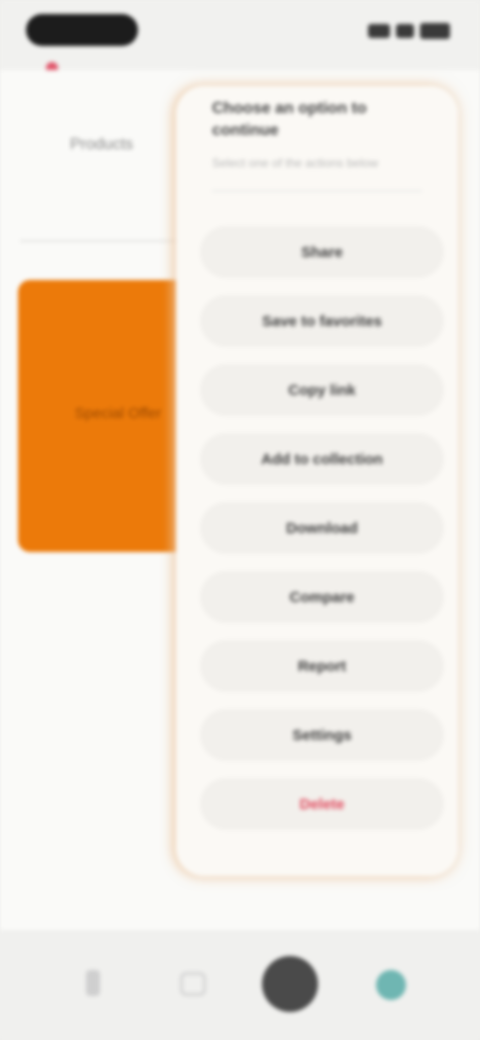 The height and width of the screenshot is (1040, 480). I want to click on nav-home-button, so click(93, 985).